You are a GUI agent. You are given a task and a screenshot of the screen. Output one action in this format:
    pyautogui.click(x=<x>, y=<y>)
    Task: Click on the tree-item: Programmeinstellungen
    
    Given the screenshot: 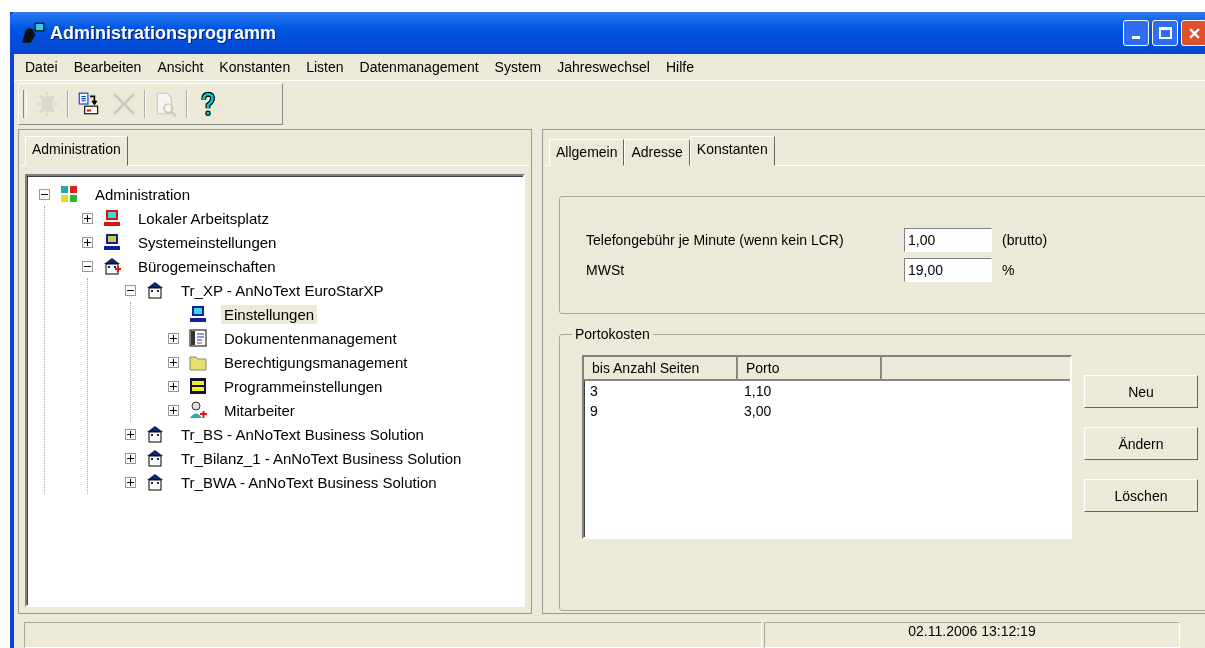 What is the action you would take?
    pyautogui.click(x=303, y=386)
    